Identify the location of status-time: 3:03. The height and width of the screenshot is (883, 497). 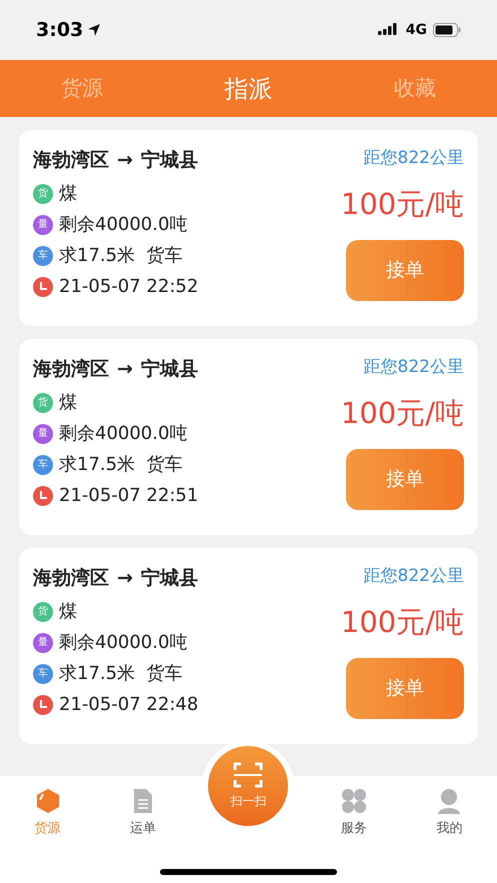
(60, 30).